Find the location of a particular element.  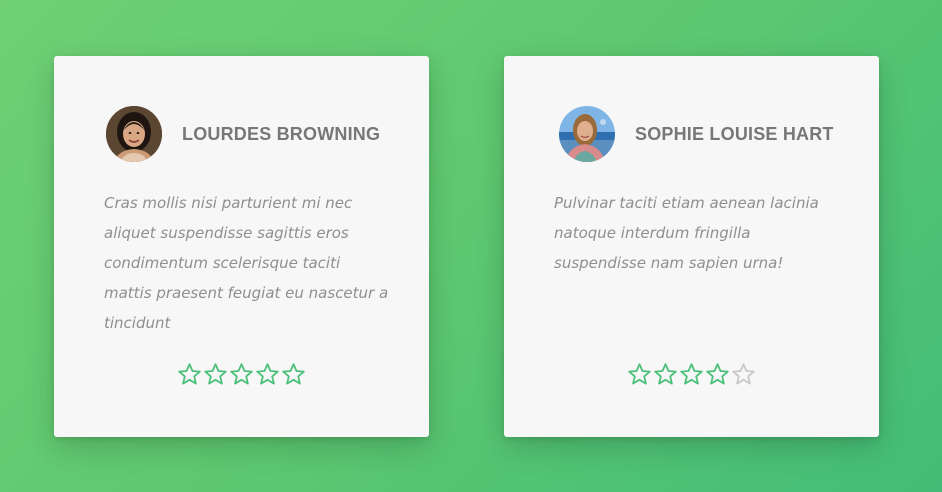

testimonial-author-name: SOPHIE LOUISE HART is located at coordinates (734, 133).